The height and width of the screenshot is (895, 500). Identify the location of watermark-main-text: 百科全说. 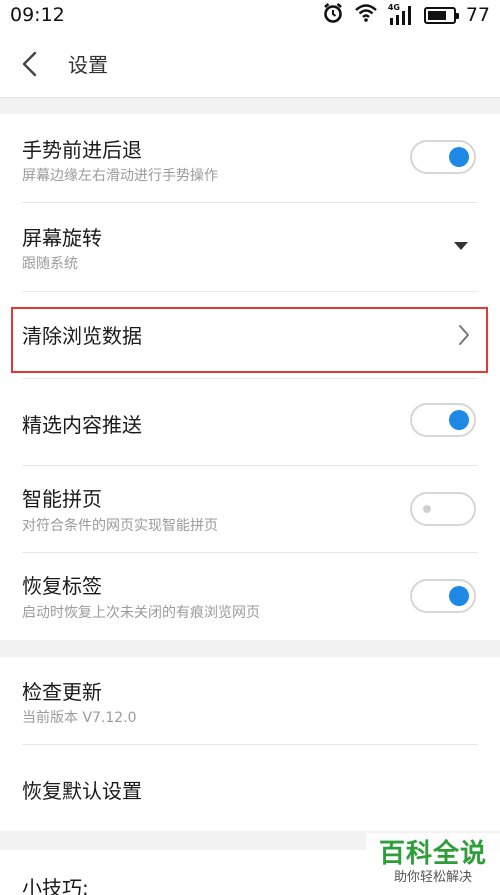
(432, 854).